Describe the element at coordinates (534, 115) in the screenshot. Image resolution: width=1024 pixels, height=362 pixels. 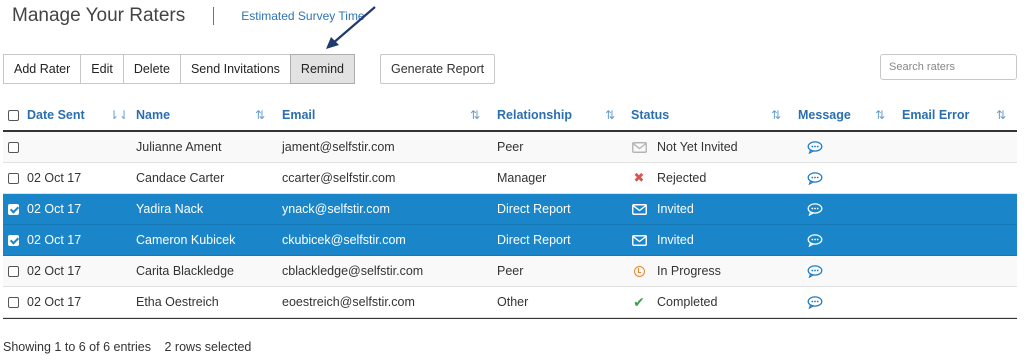
I see `column-header-relationship: Relationship` at that location.